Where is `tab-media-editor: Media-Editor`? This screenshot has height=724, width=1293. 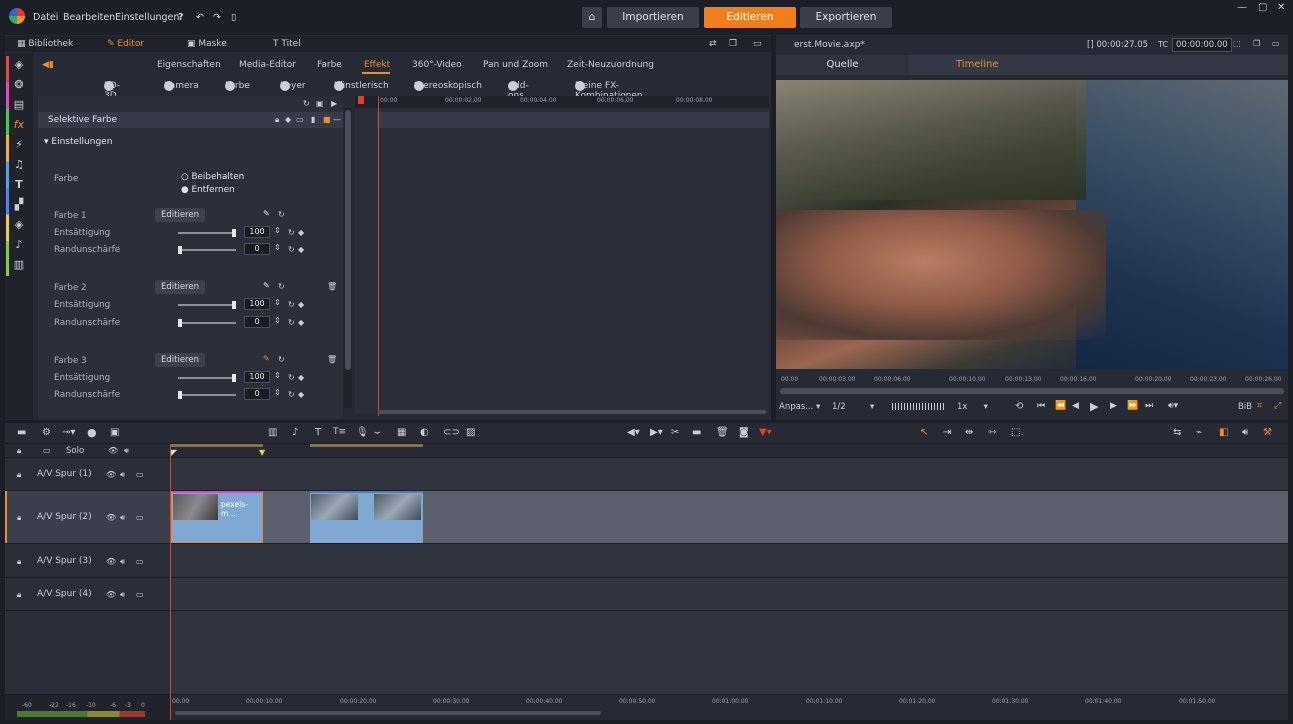
tab-media-editor: Media-Editor is located at coordinates (267, 65).